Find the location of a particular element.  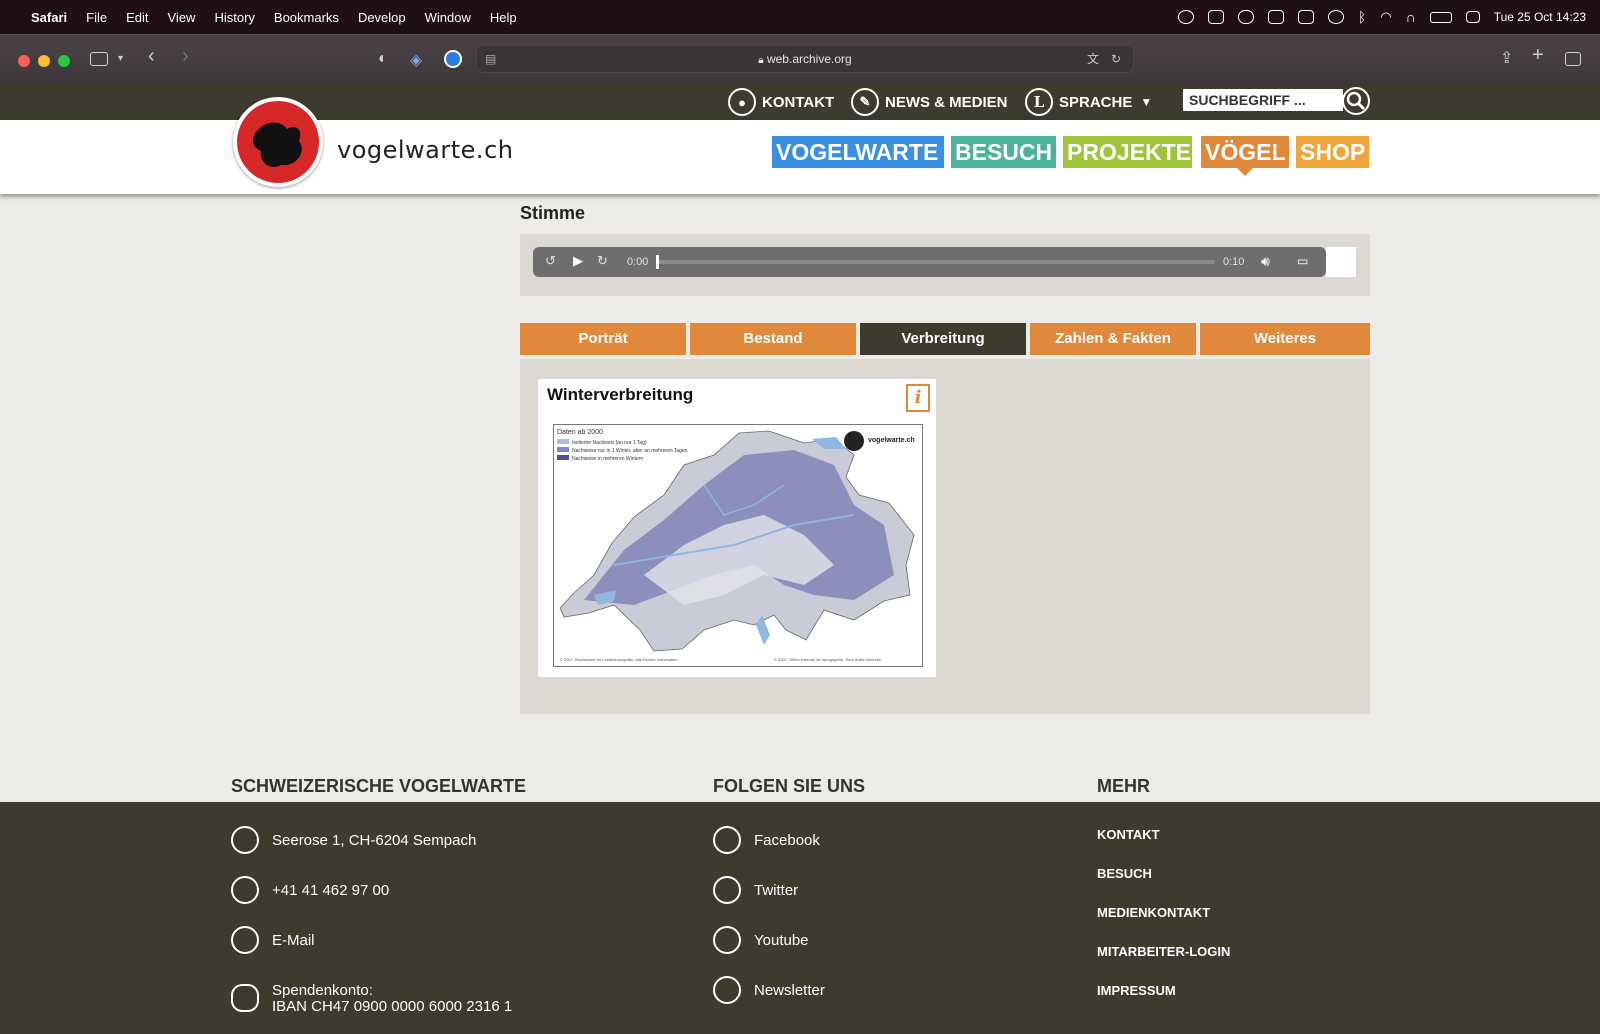

reload-icon: ↻ is located at coordinates (1116, 59).